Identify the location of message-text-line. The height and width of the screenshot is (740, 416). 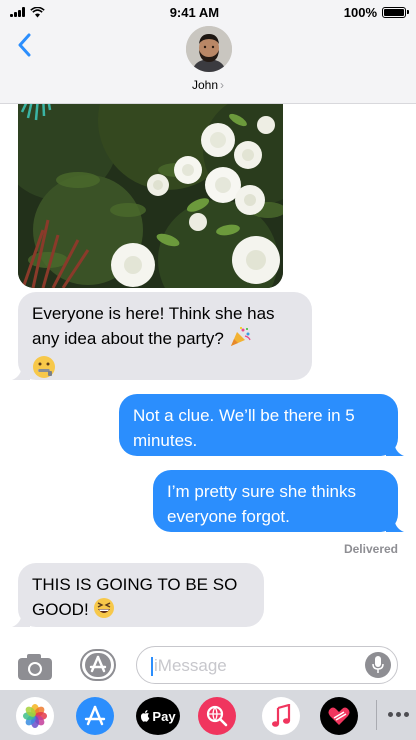
(165, 370).